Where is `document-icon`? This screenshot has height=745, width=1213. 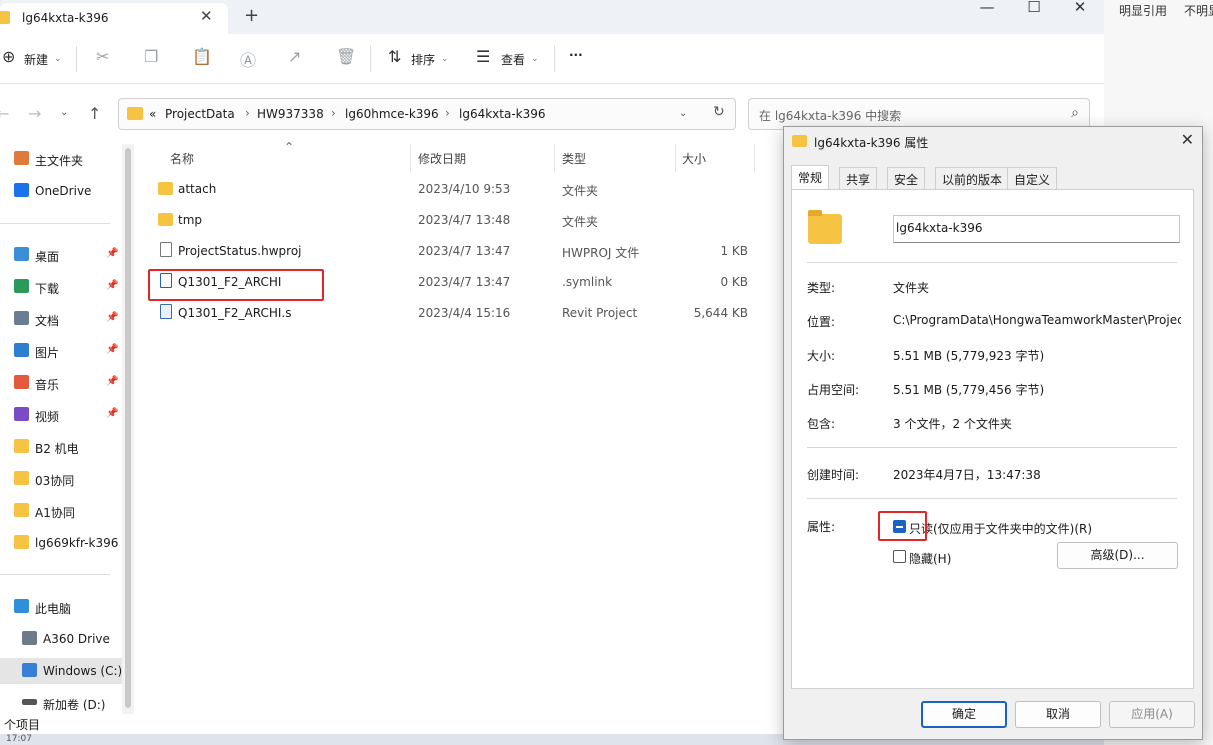
document-icon is located at coordinates (166, 249).